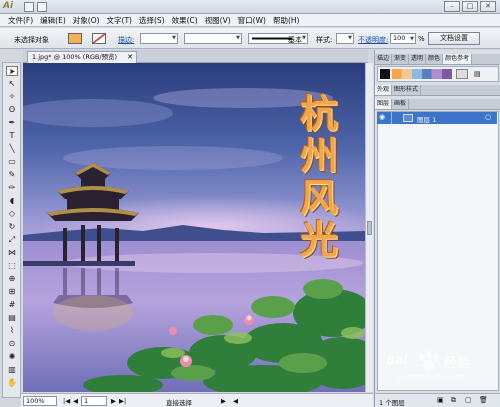  I want to click on current-tool-label: 直接选择, so click(179, 403).